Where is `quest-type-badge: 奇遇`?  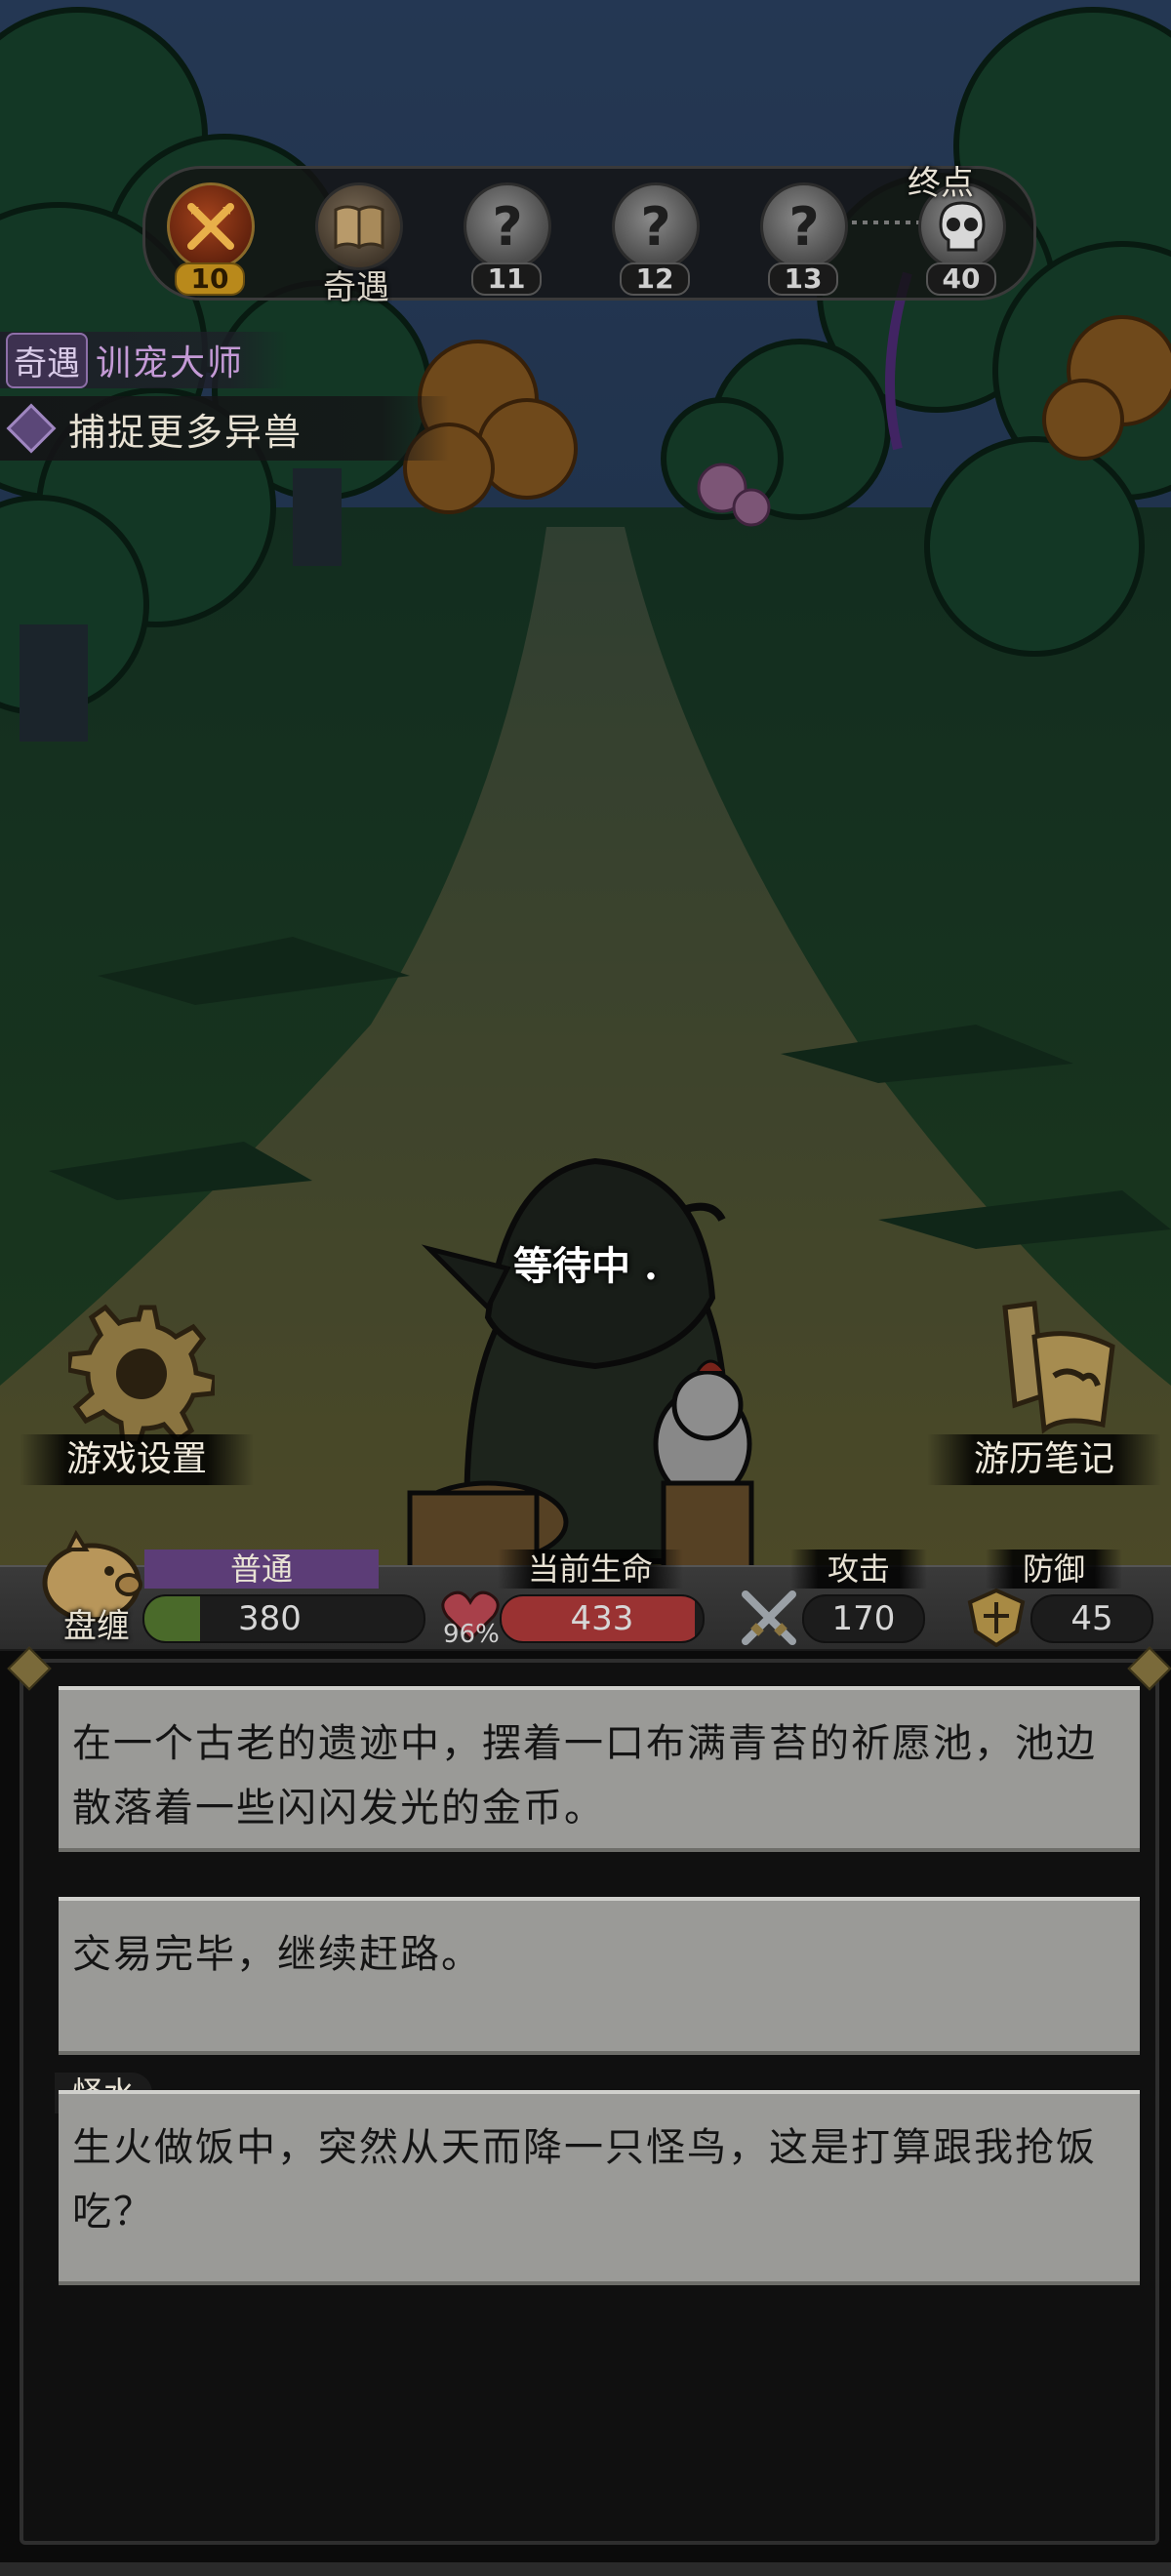
quest-type-badge: 奇遇 is located at coordinates (47, 360).